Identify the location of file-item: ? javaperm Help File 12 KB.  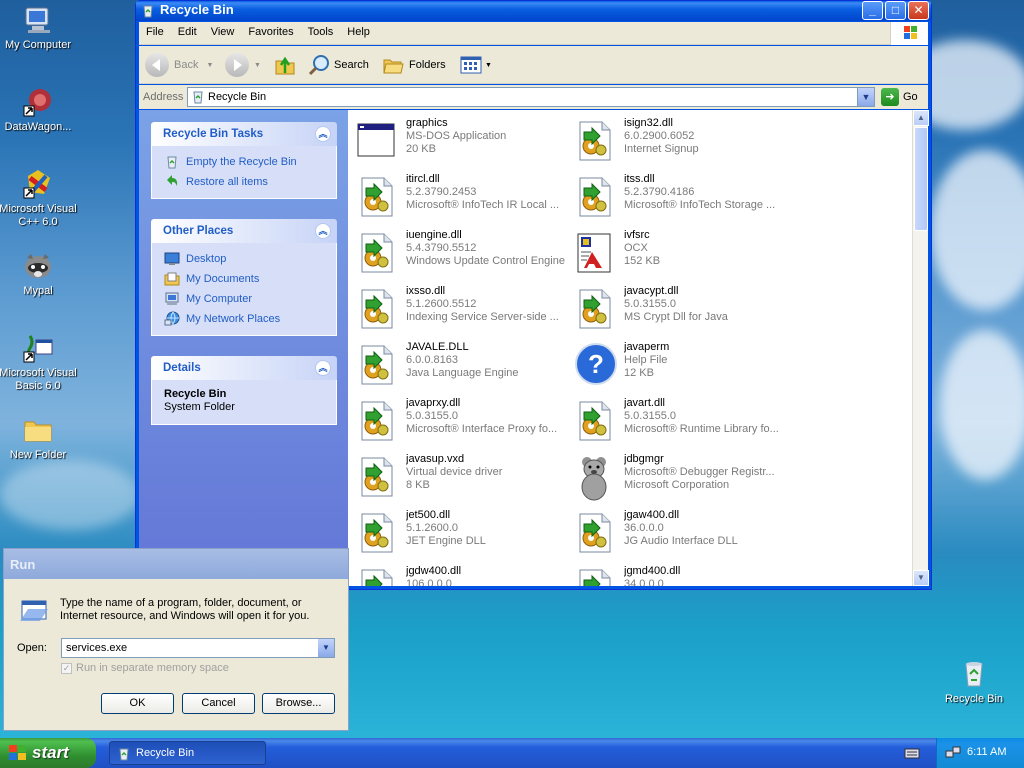
(677, 365).